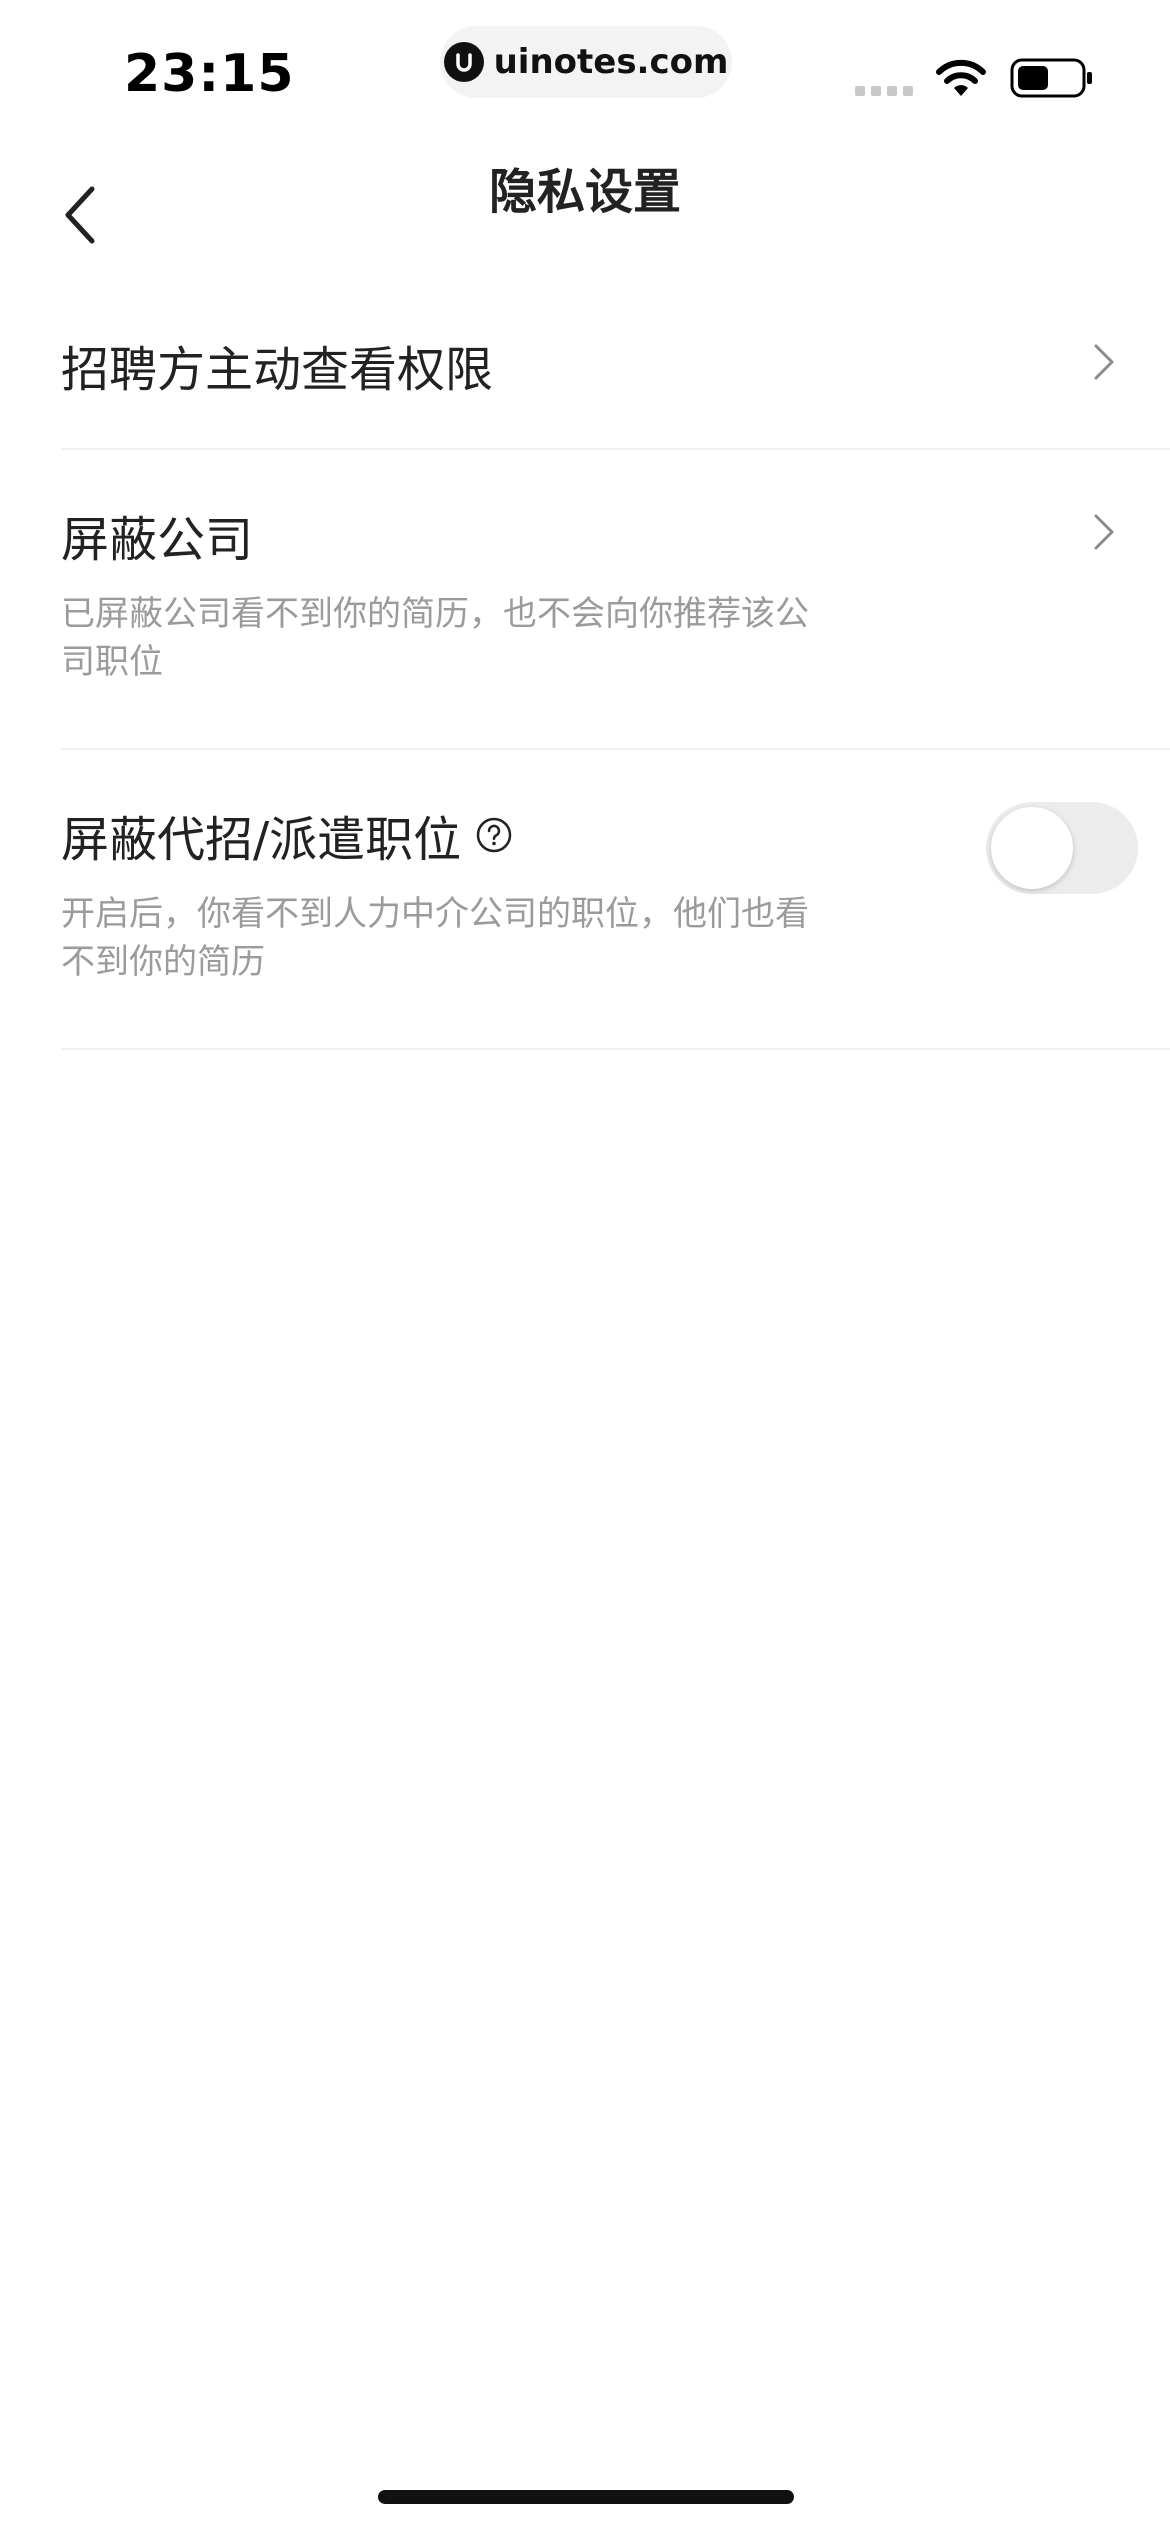 This screenshot has width=1170, height=2532. What do you see at coordinates (586, 2497) in the screenshot?
I see `home-indicator` at bounding box center [586, 2497].